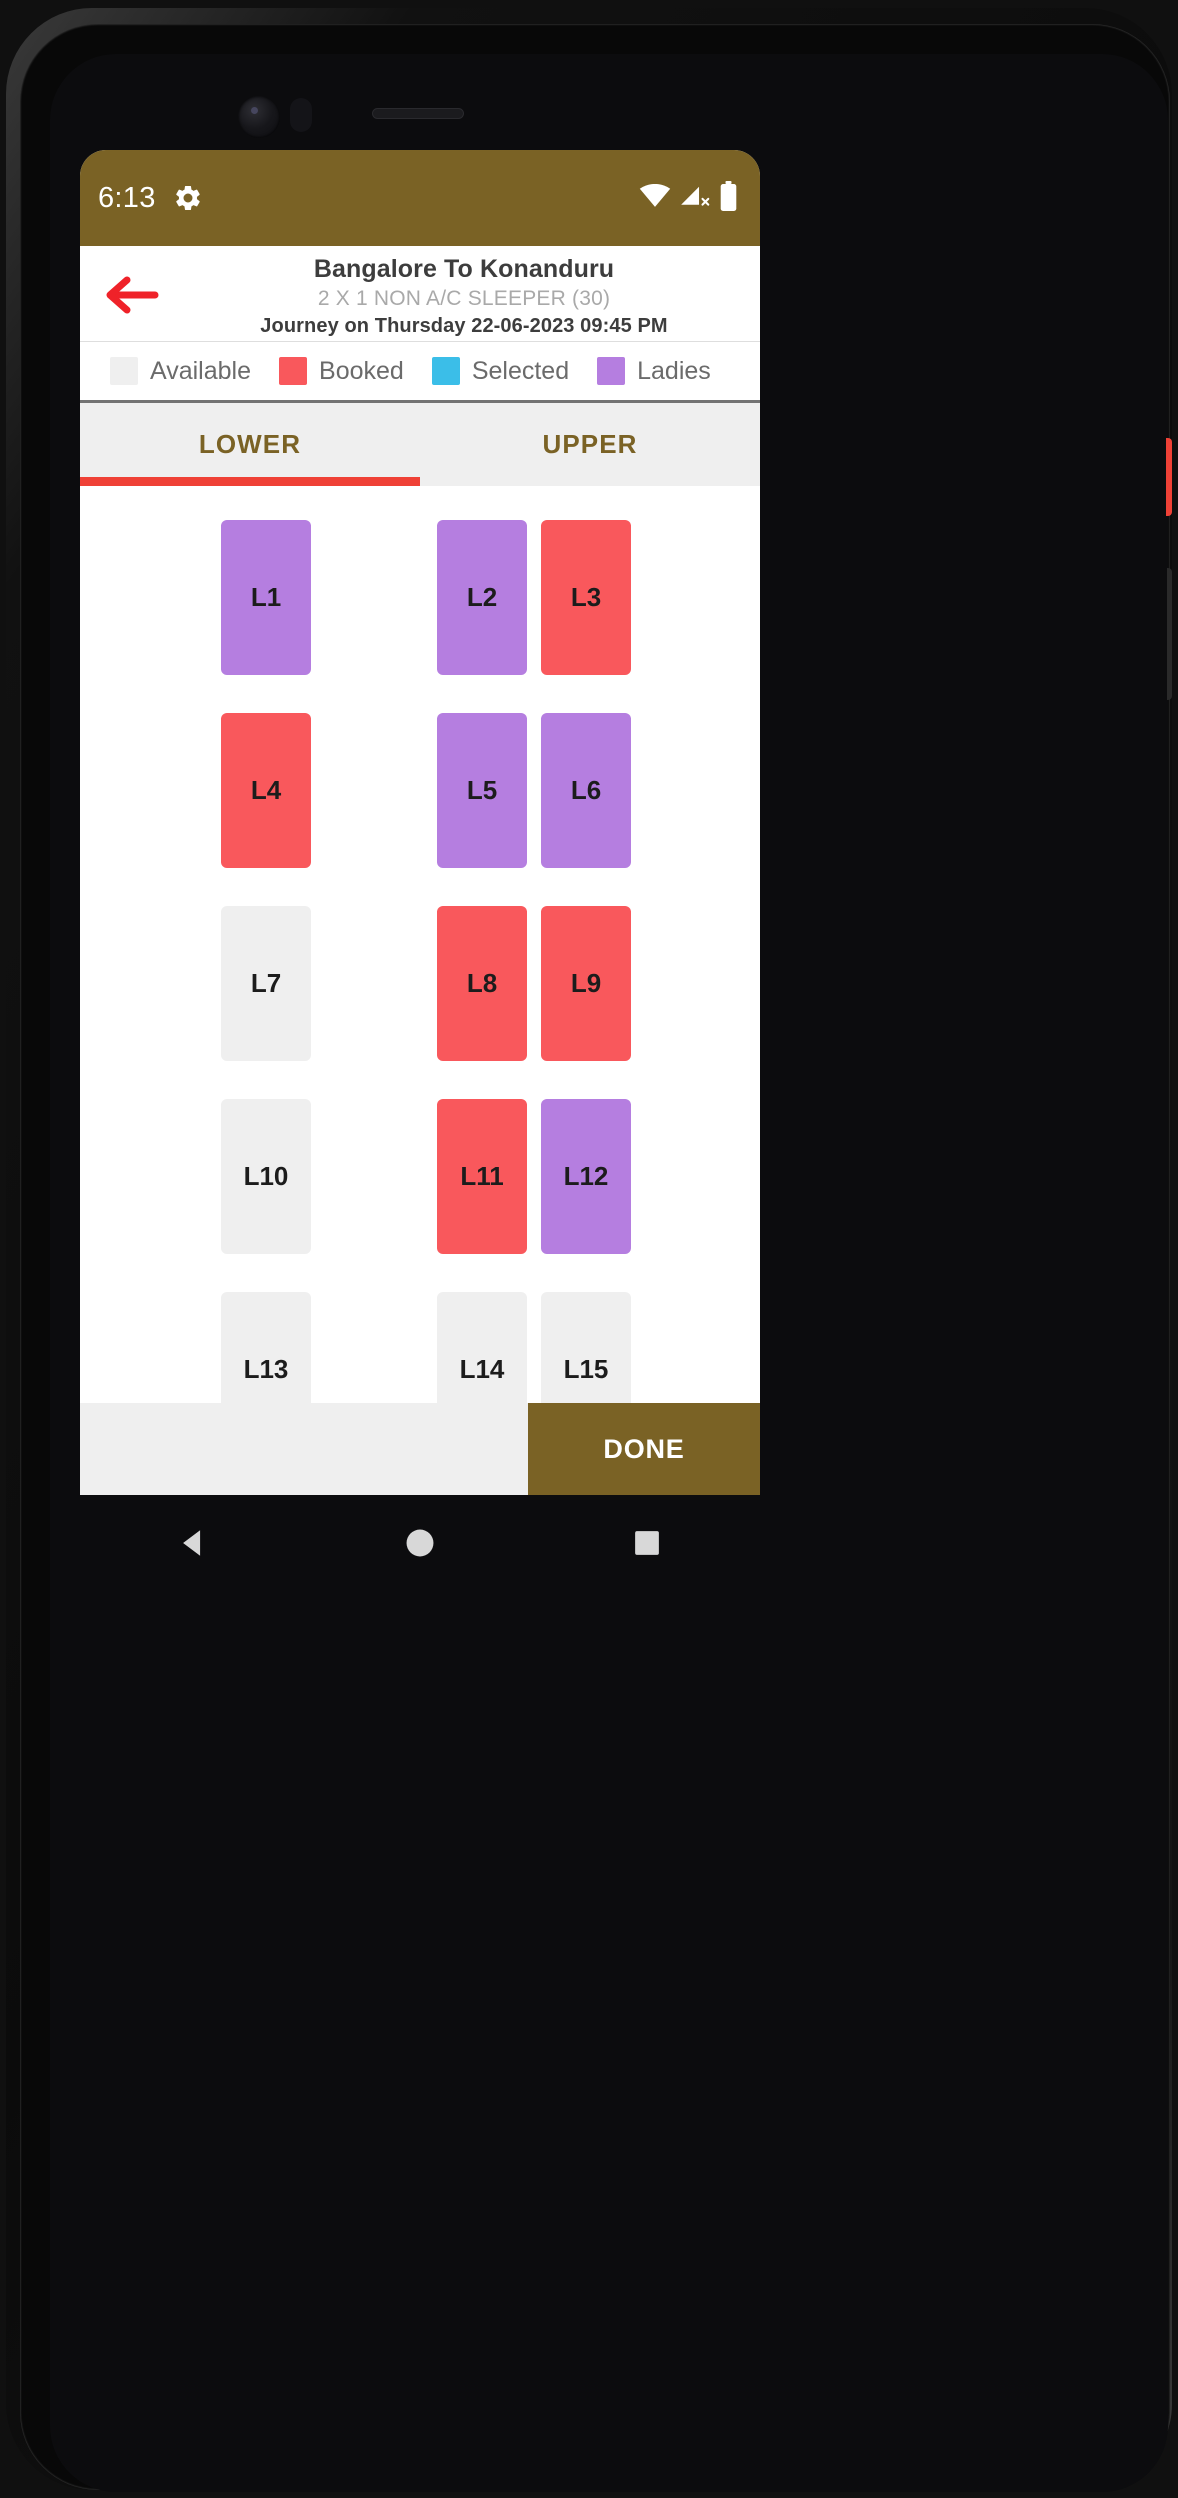 The width and height of the screenshot is (1178, 2498). Describe the element at coordinates (1169, 634) in the screenshot. I see `volume-button` at that location.